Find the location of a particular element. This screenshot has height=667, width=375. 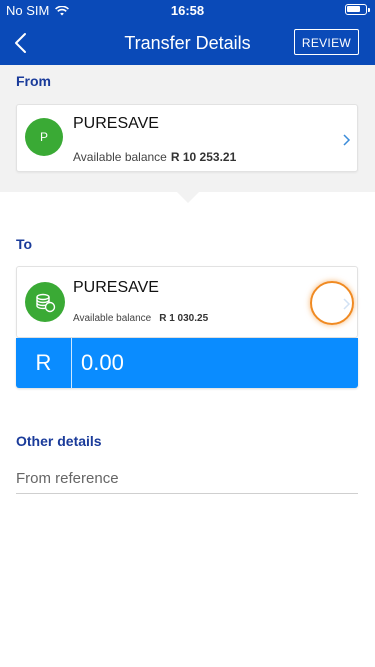

chevron-right-icon is located at coordinates (347, 140).